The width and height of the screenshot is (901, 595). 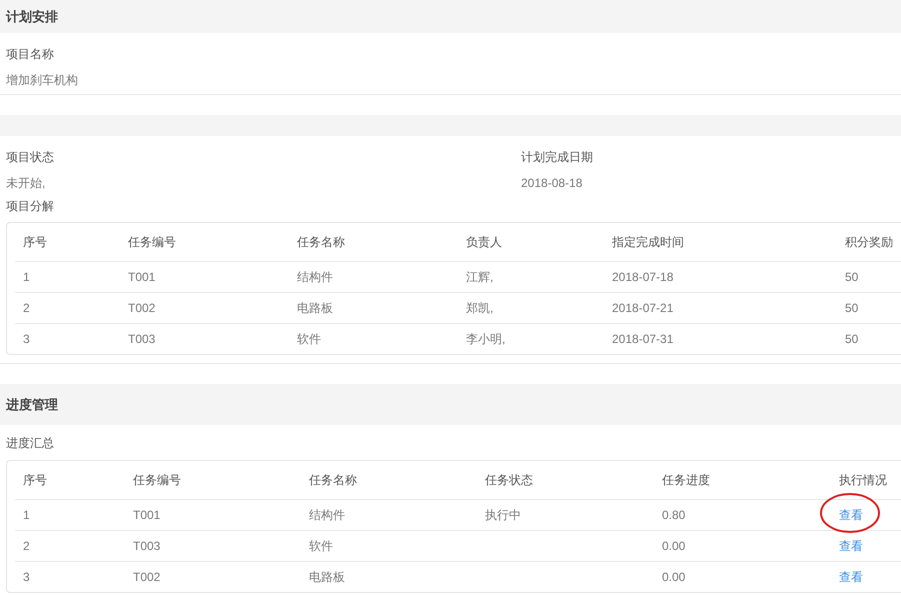 What do you see at coordinates (480, 308) in the screenshot?
I see `table-cell-text: 郑凯,` at bounding box center [480, 308].